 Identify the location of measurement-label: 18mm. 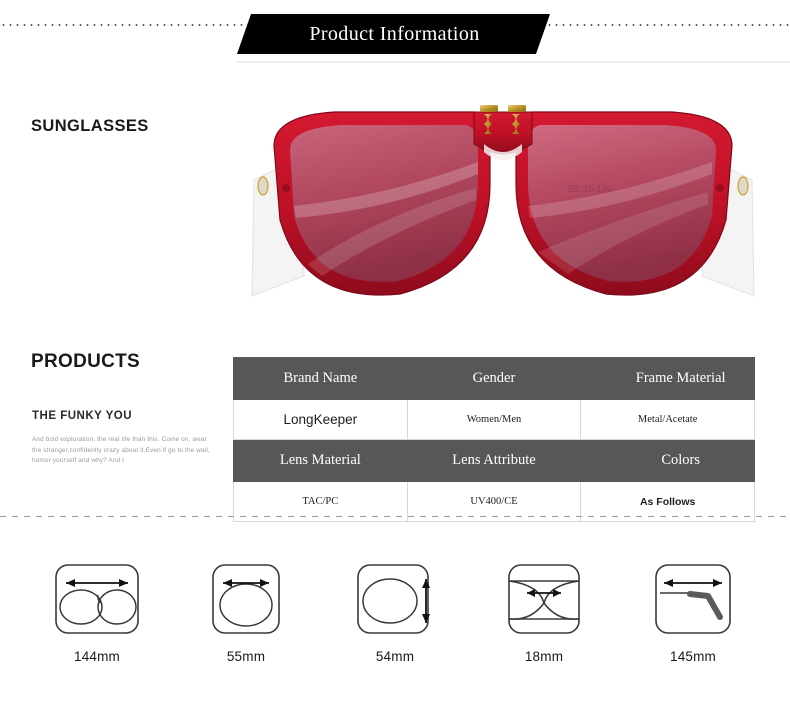
(544, 656).